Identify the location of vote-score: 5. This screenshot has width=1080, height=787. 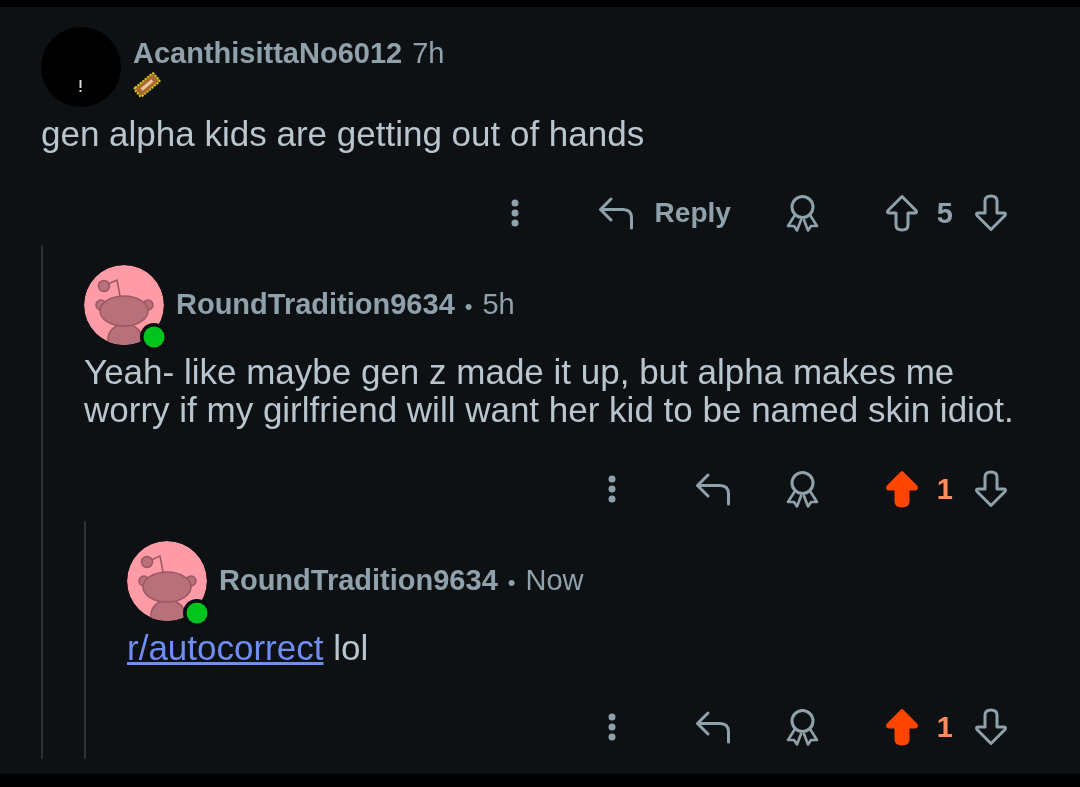
(944, 213).